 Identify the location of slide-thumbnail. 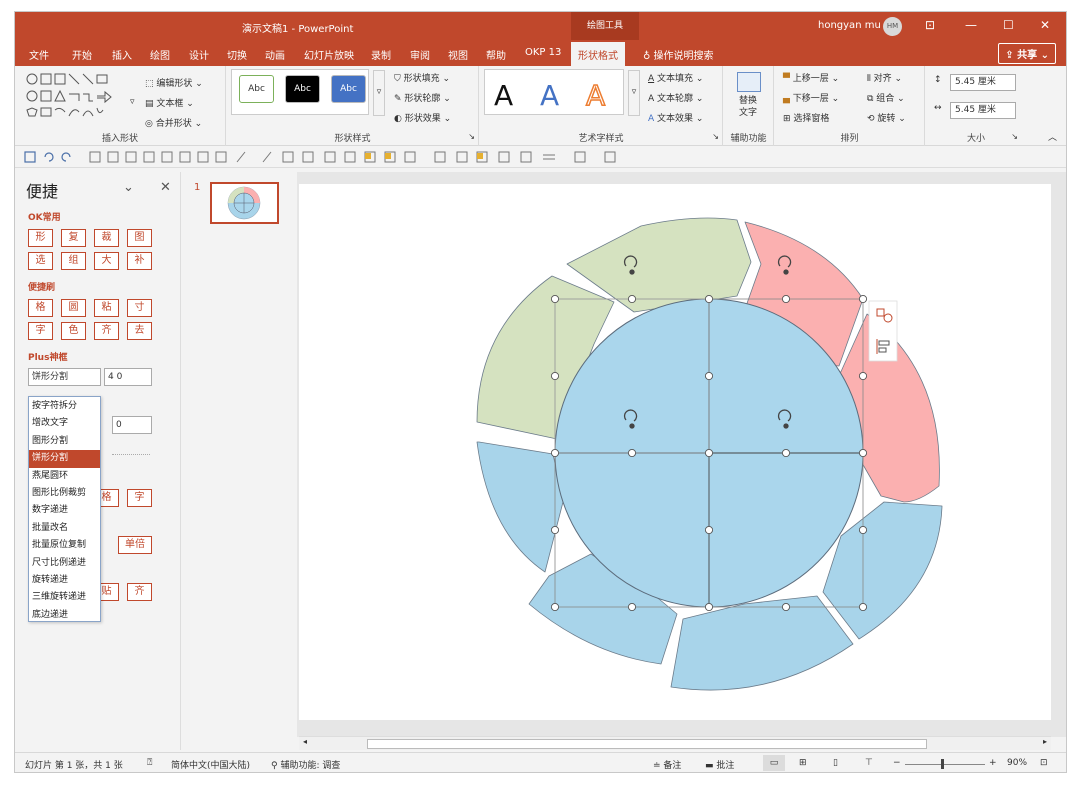
(244, 203).